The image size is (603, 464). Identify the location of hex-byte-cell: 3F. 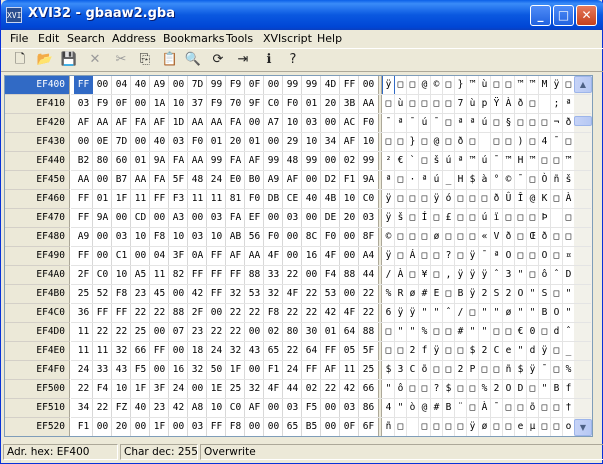
(178, 256).